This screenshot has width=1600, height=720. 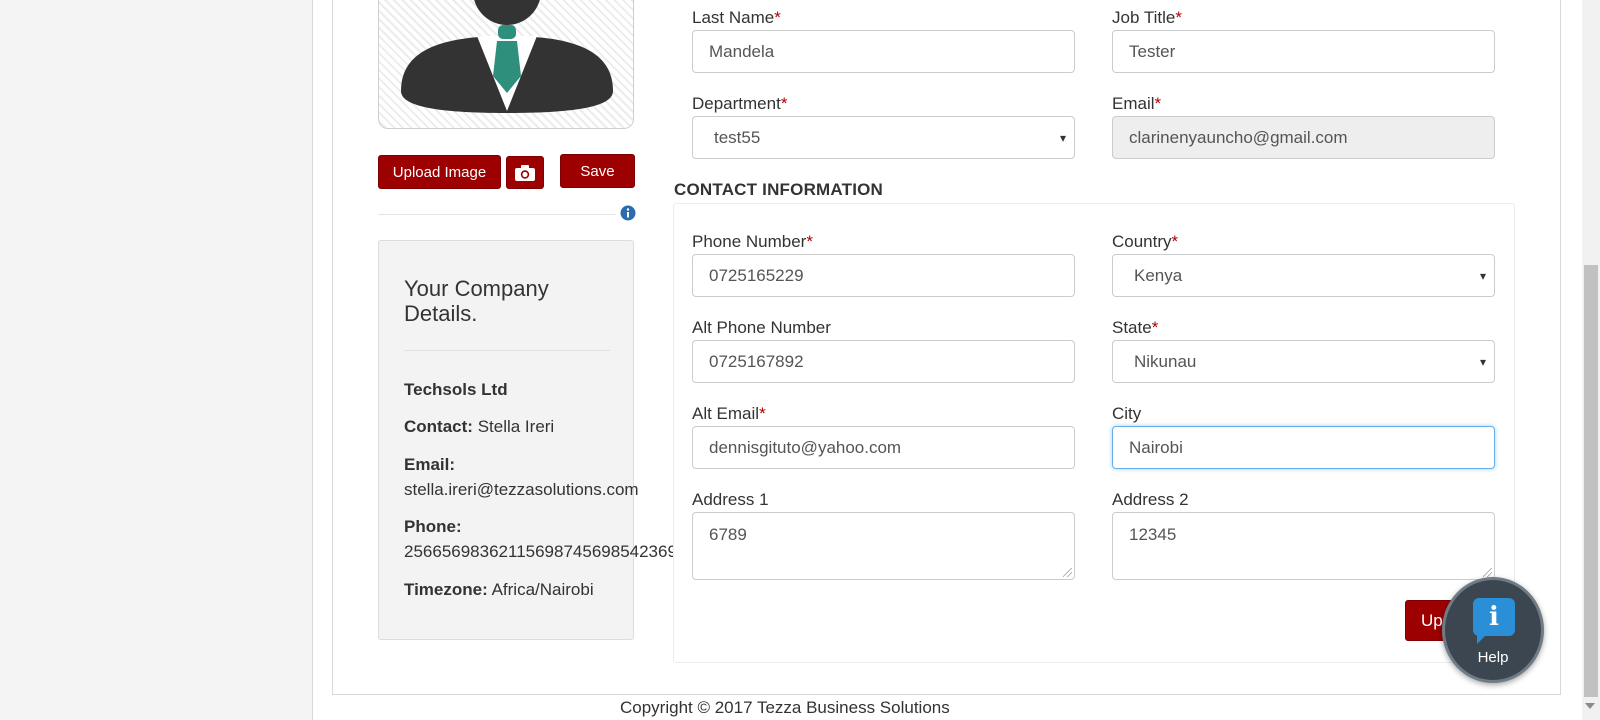 I want to click on scroll-down-icon, so click(x=1590, y=706).